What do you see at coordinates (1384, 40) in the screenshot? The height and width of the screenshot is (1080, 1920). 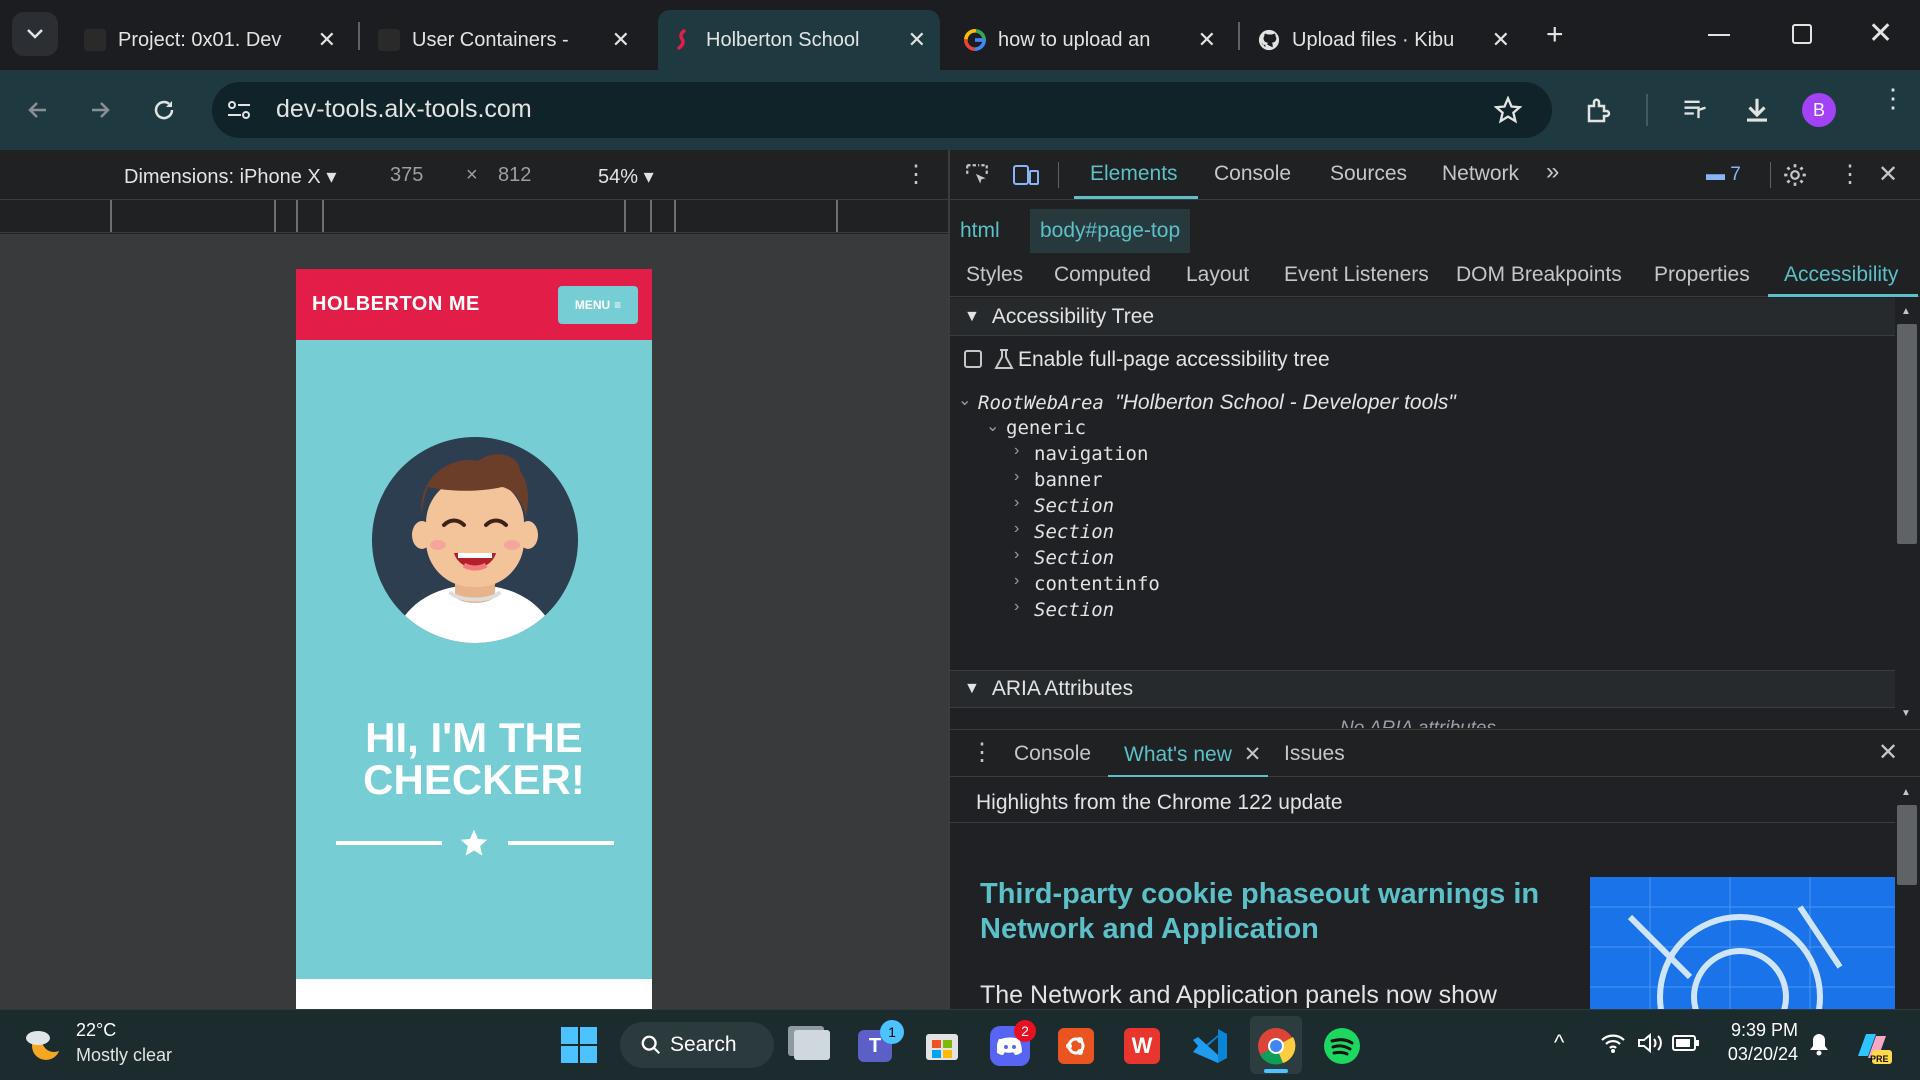 I see `tab-github-upload: Upload files · Kibu ✕` at bounding box center [1384, 40].